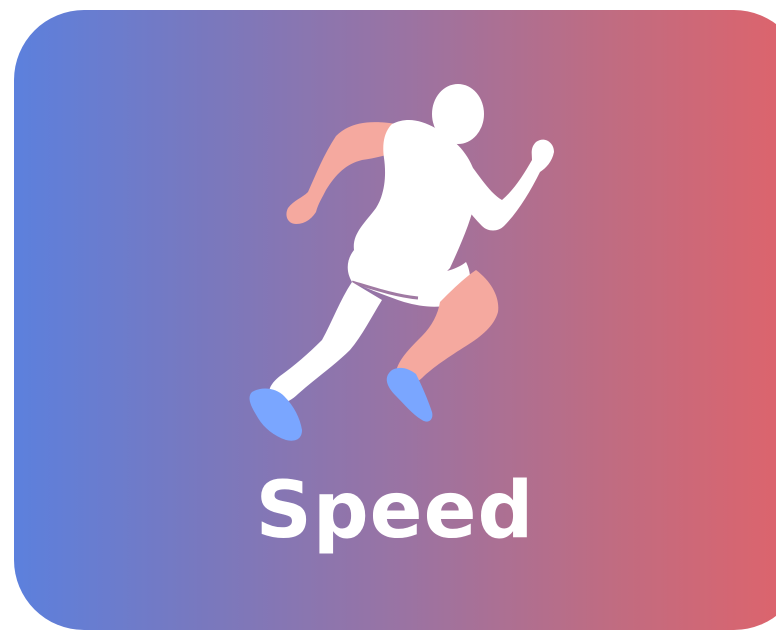 Image resolution: width=776 pixels, height=630 pixels. Describe the element at coordinates (395, 511) in the screenshot. I see `card-label: Speed` at that location.